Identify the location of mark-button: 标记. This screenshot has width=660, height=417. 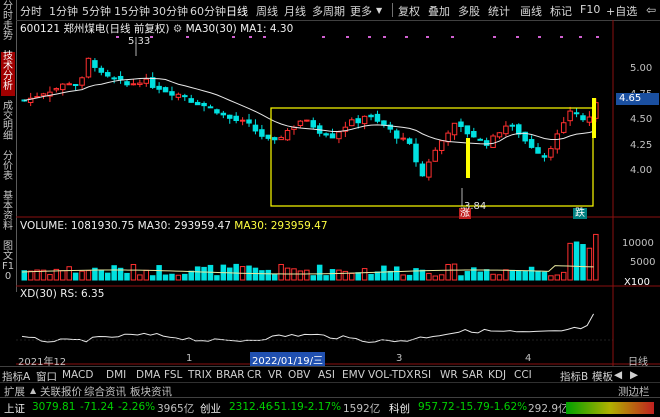
(561, 11).